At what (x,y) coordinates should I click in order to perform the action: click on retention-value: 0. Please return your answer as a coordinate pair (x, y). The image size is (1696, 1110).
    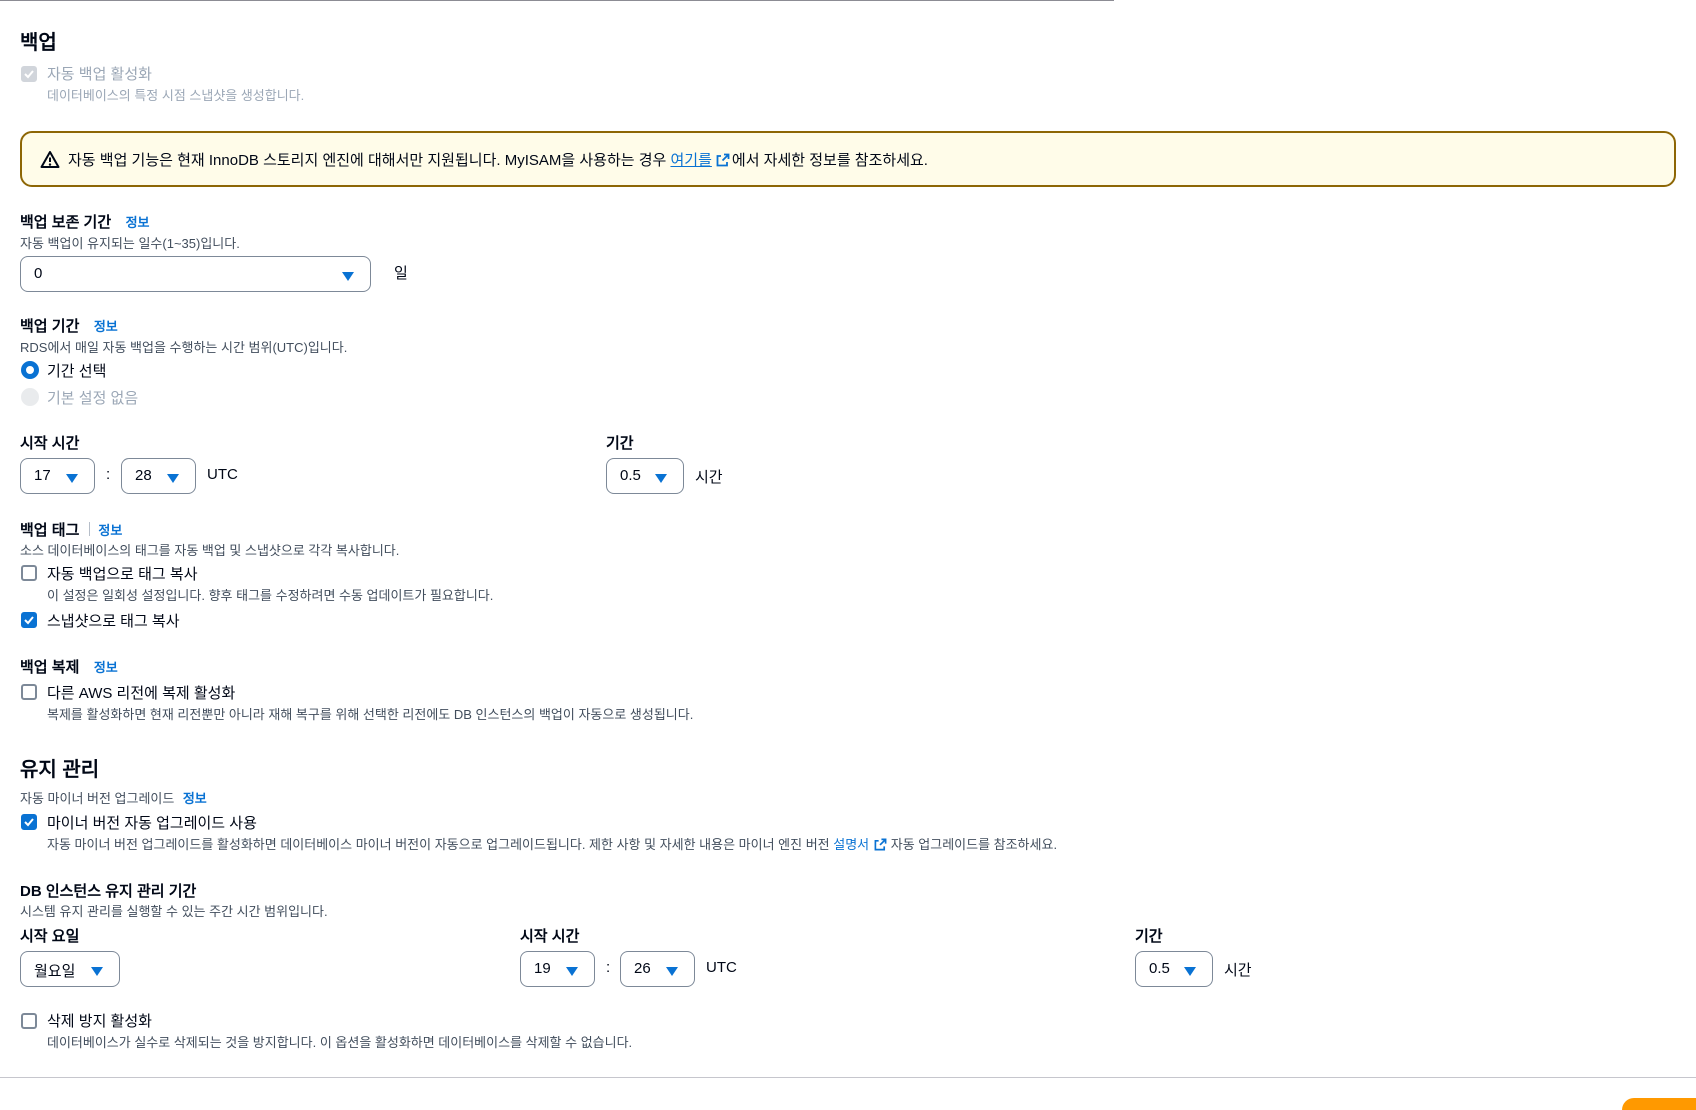
    Looking at the image, I should click on (38, 273).